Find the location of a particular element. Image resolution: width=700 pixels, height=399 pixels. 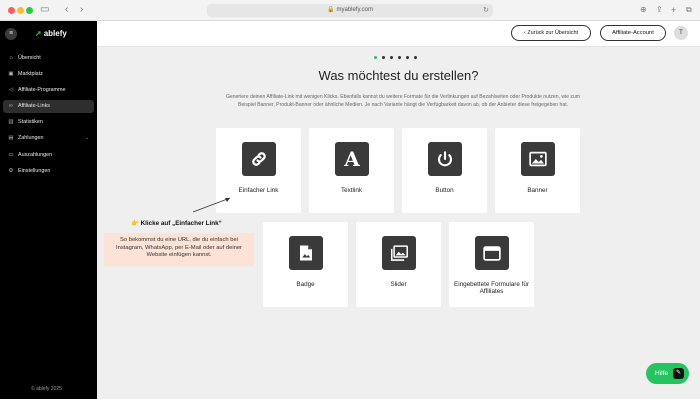

help-label: Hilfe is located at coordinates (662, 373).